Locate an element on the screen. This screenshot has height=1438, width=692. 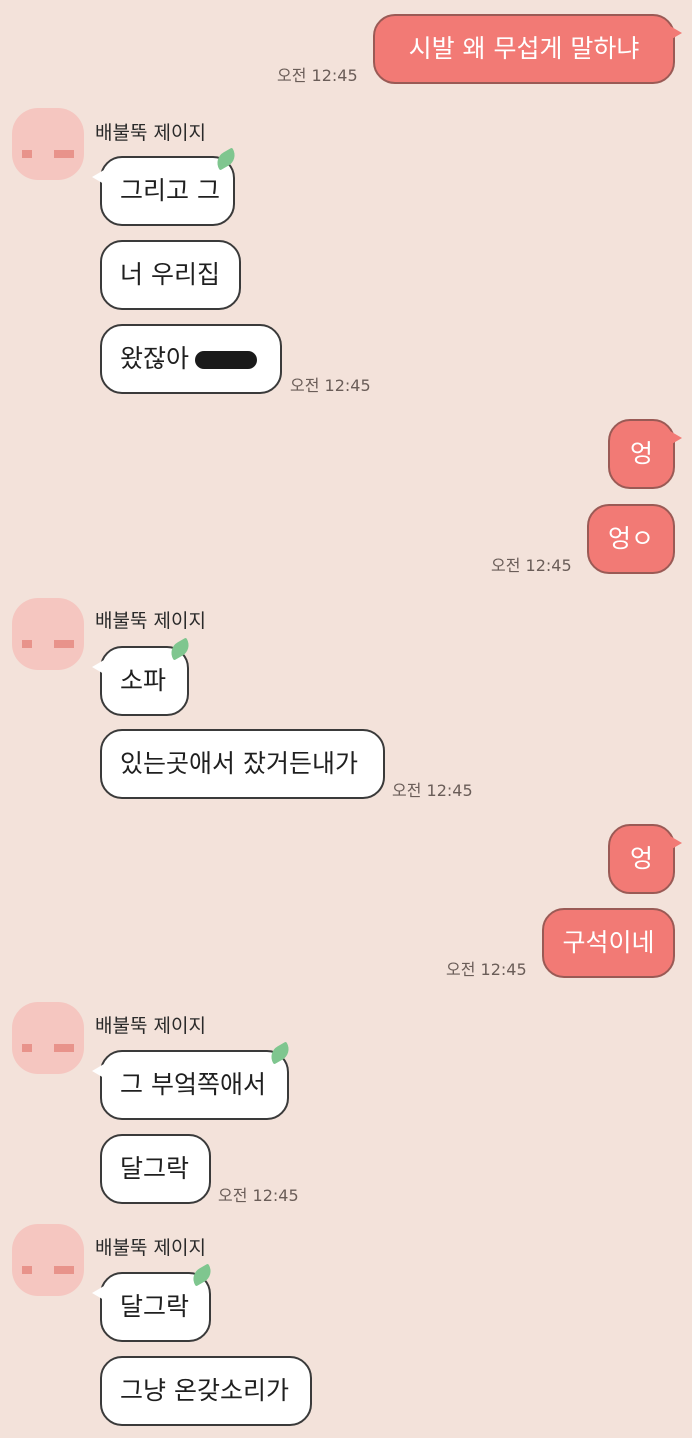
incoming-message-bubble: 소파 is located at coordinates (143, 676).